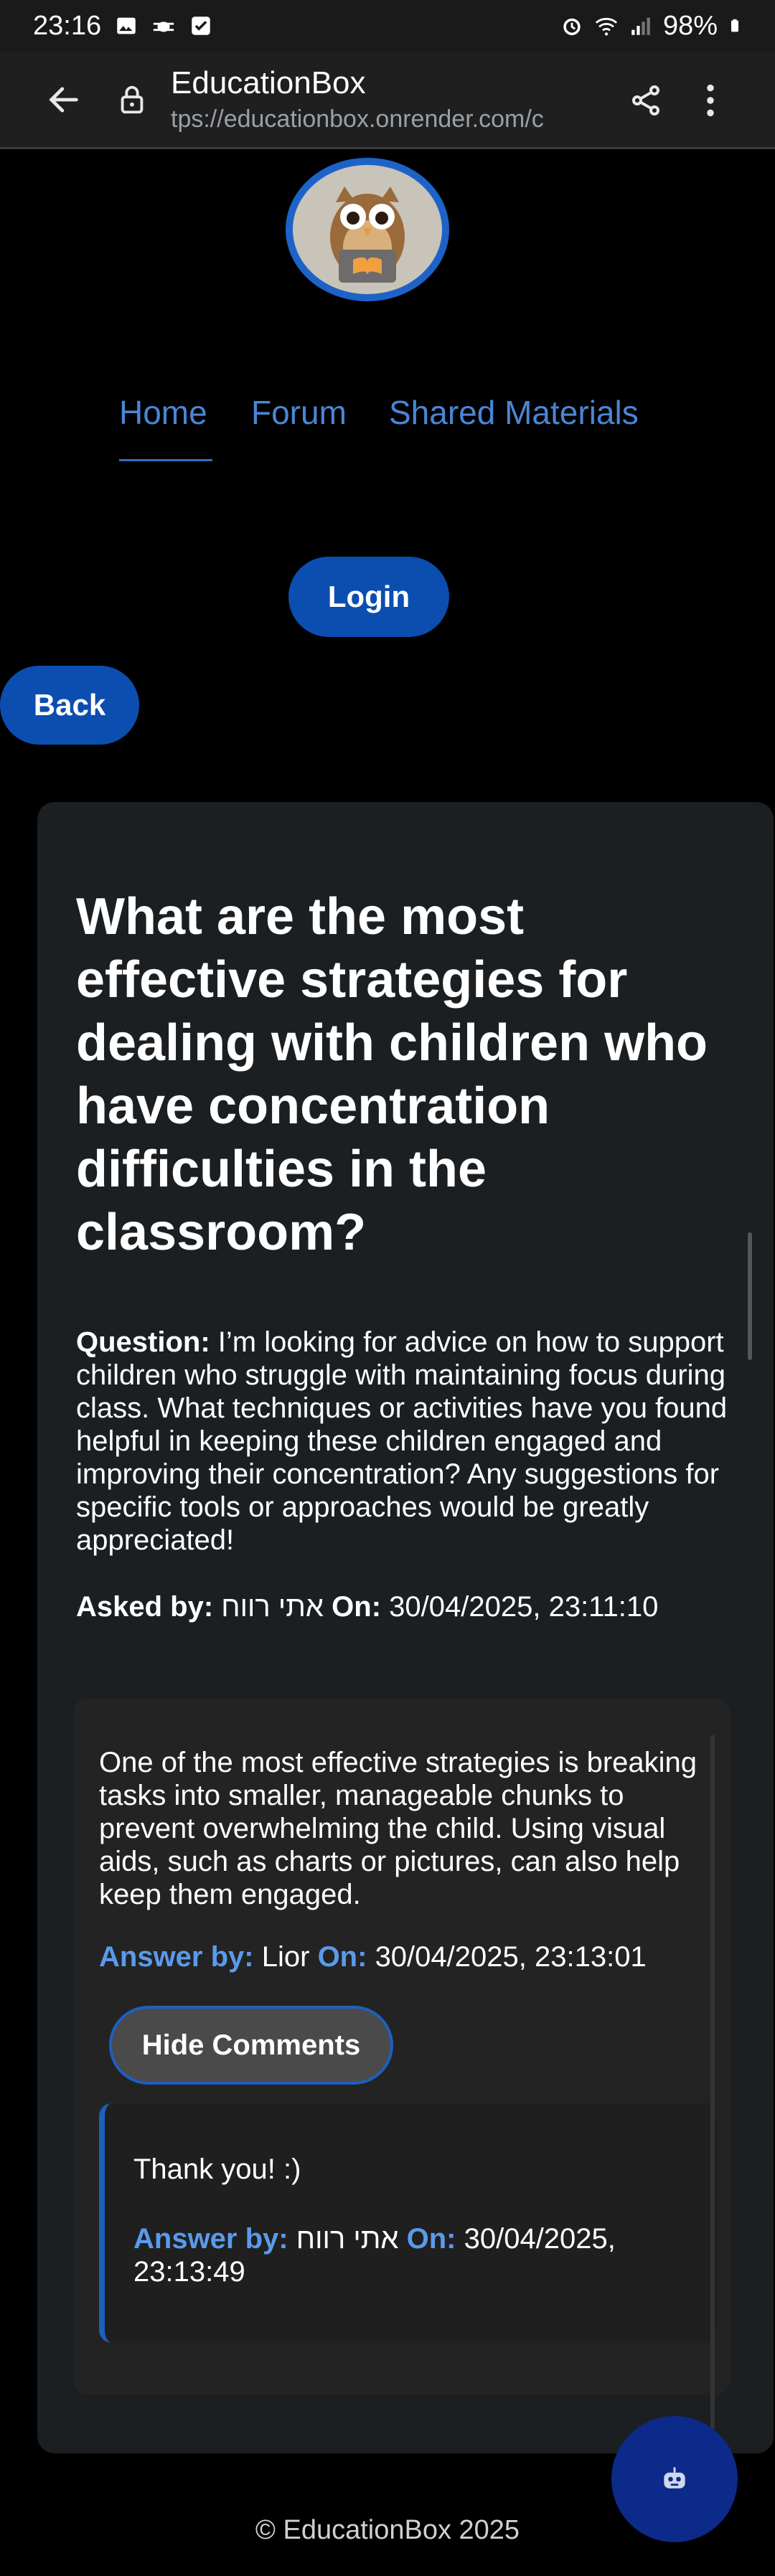 Image resolution: width=775 pixels, height=2576 pixels. I want to click on checkbox-icon, so click(201, 25).